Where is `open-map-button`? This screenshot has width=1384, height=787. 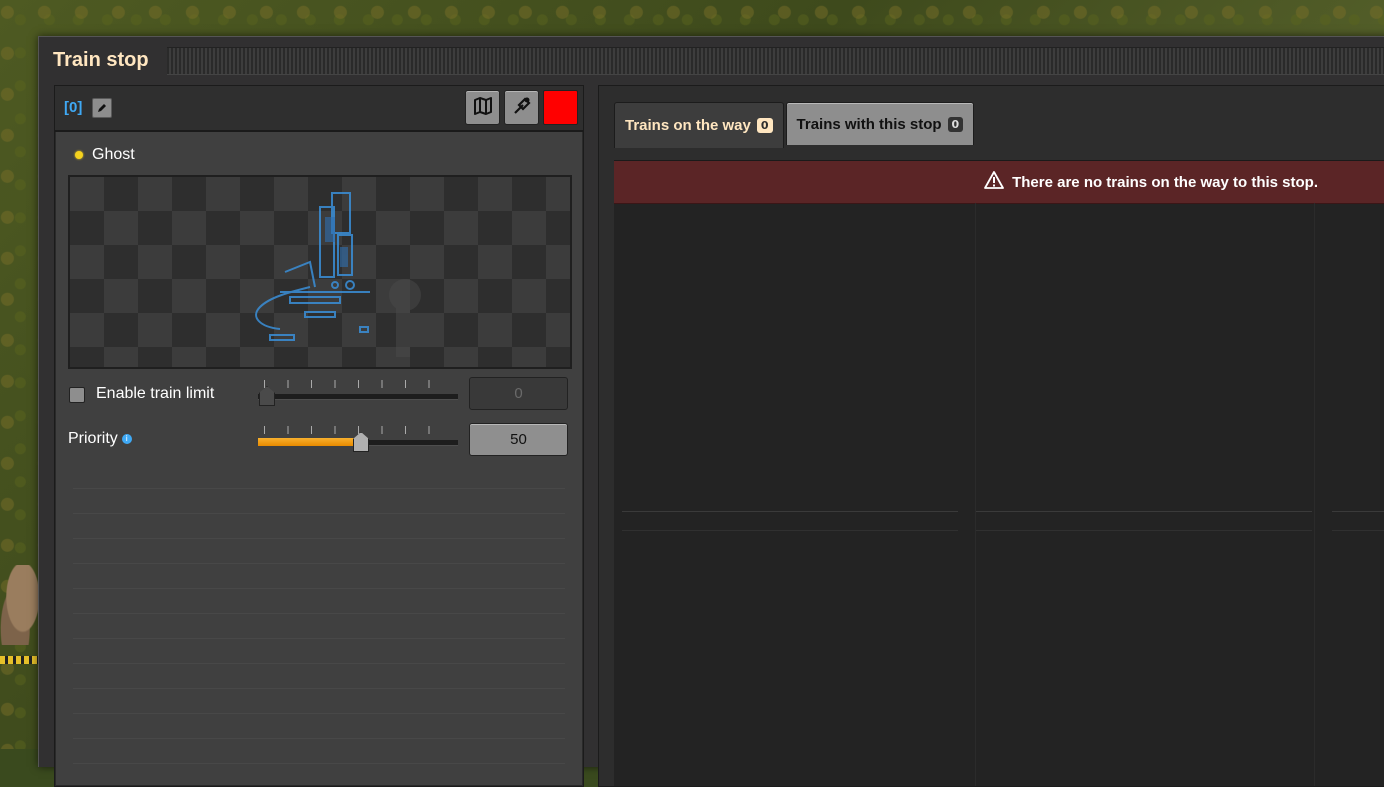 open-map-button is located at coordinates (482, 107).